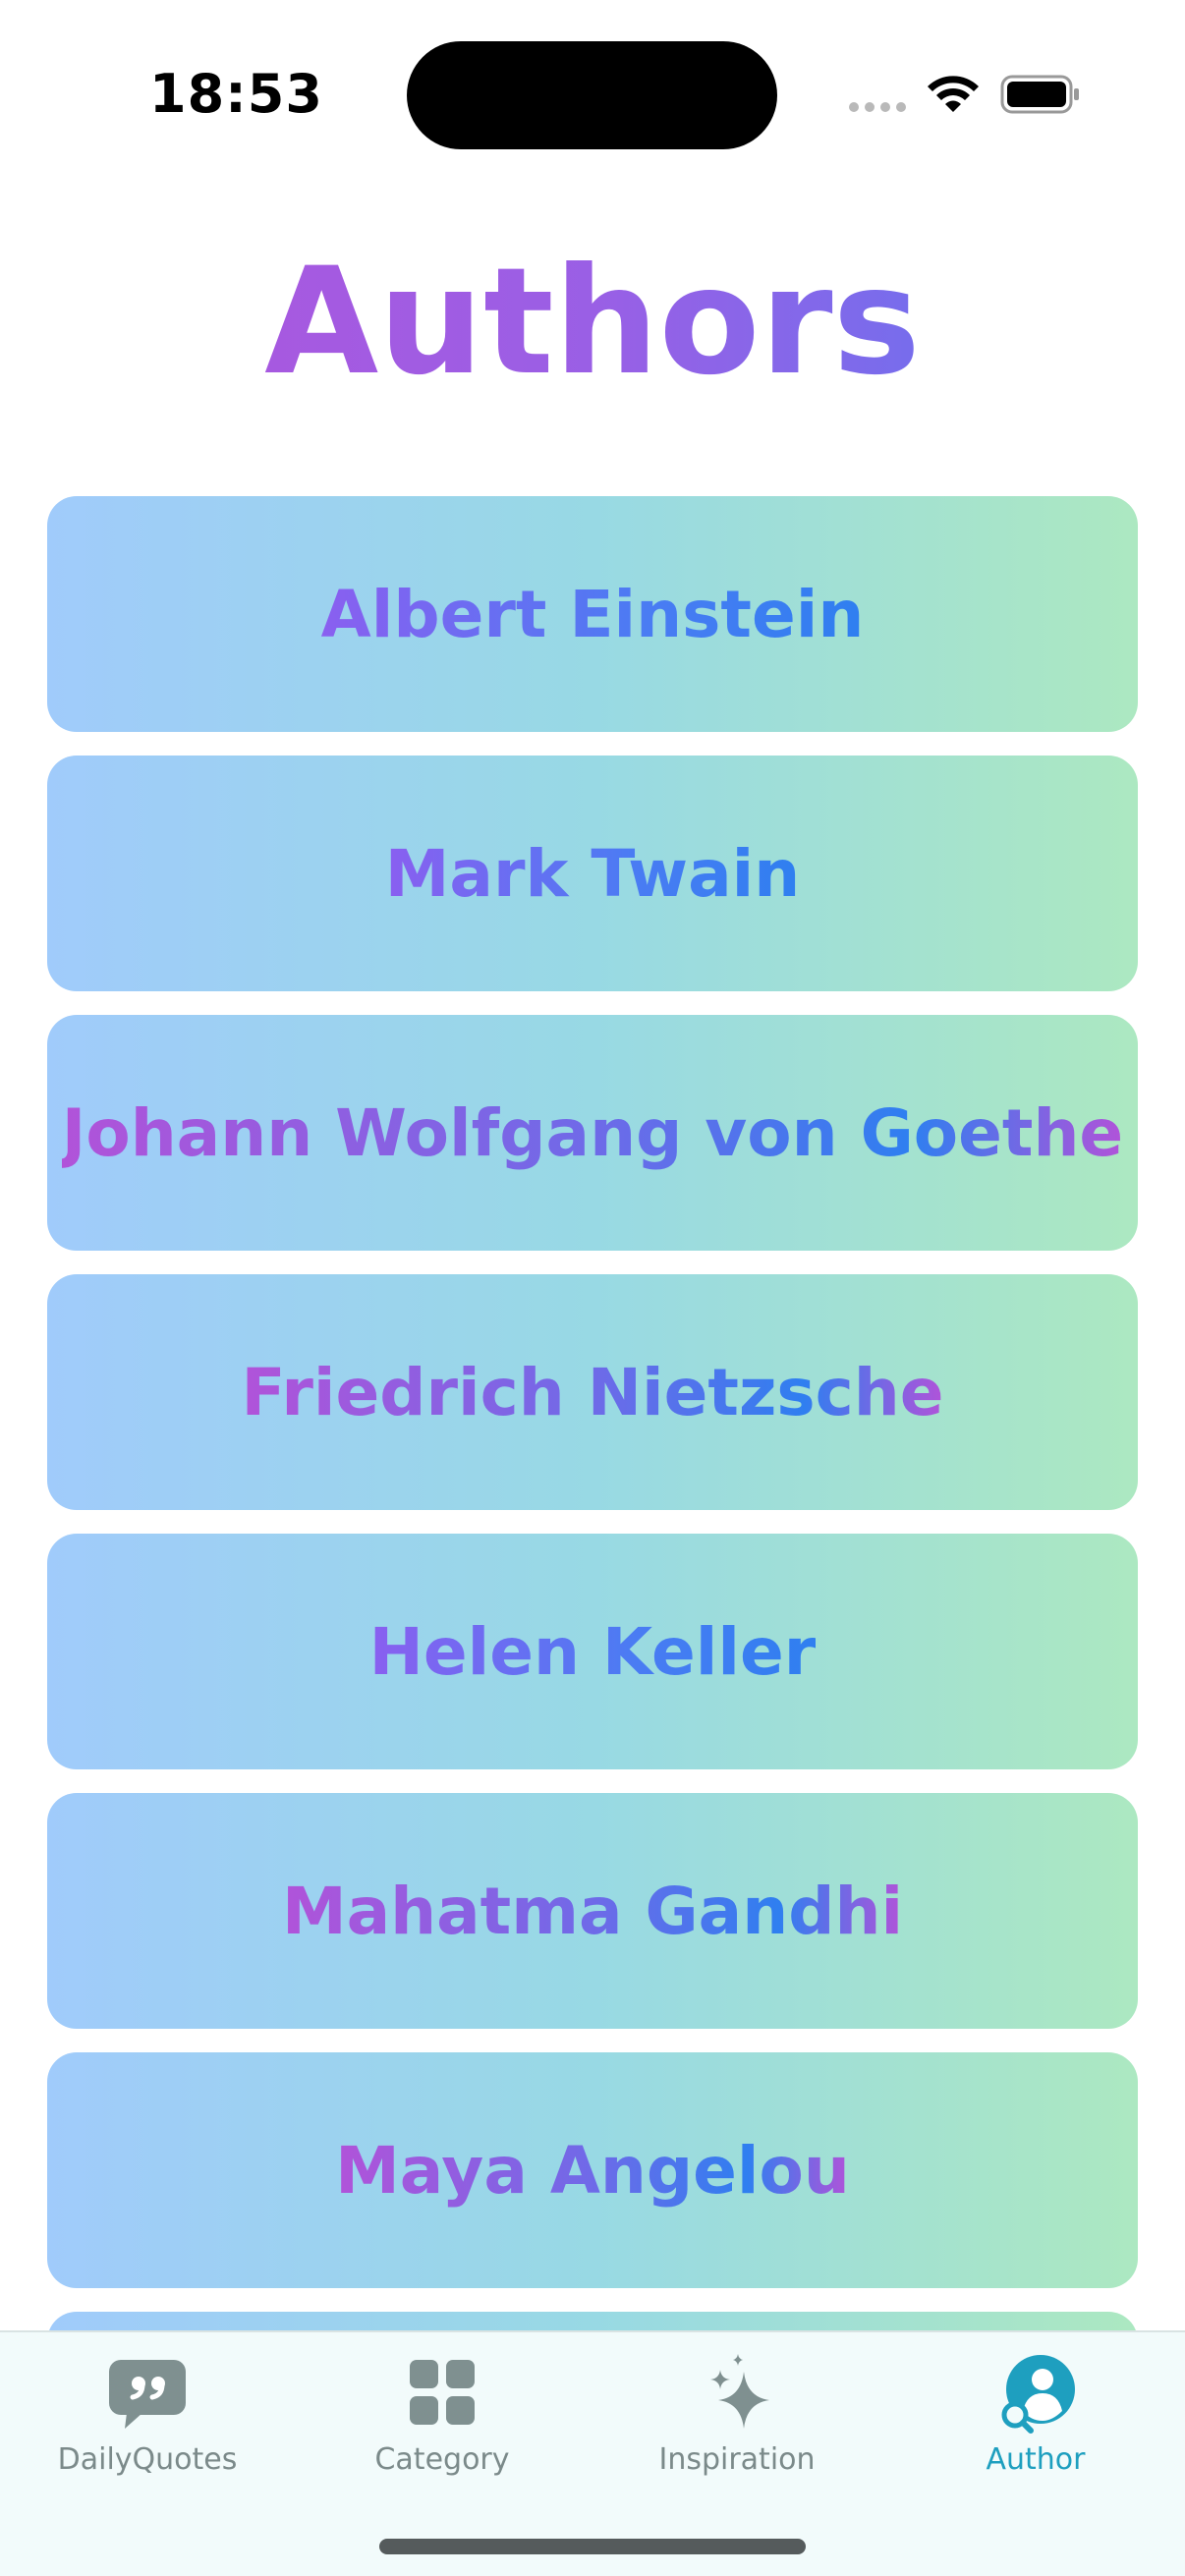 The width and height of the screenshot is (1185, 2576). I want to click on author-name: Mark Twain, so click(592, 873).